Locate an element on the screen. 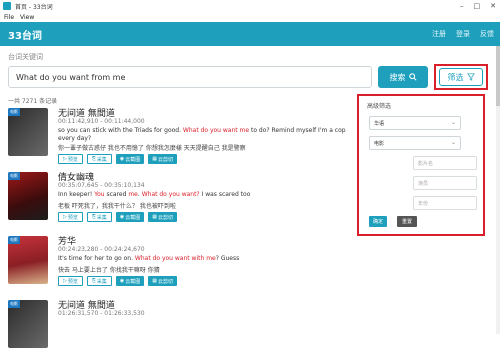 The width and height of the screenshot is (500, 348). nav-login: 登录 is located at coordinates (463, 34).